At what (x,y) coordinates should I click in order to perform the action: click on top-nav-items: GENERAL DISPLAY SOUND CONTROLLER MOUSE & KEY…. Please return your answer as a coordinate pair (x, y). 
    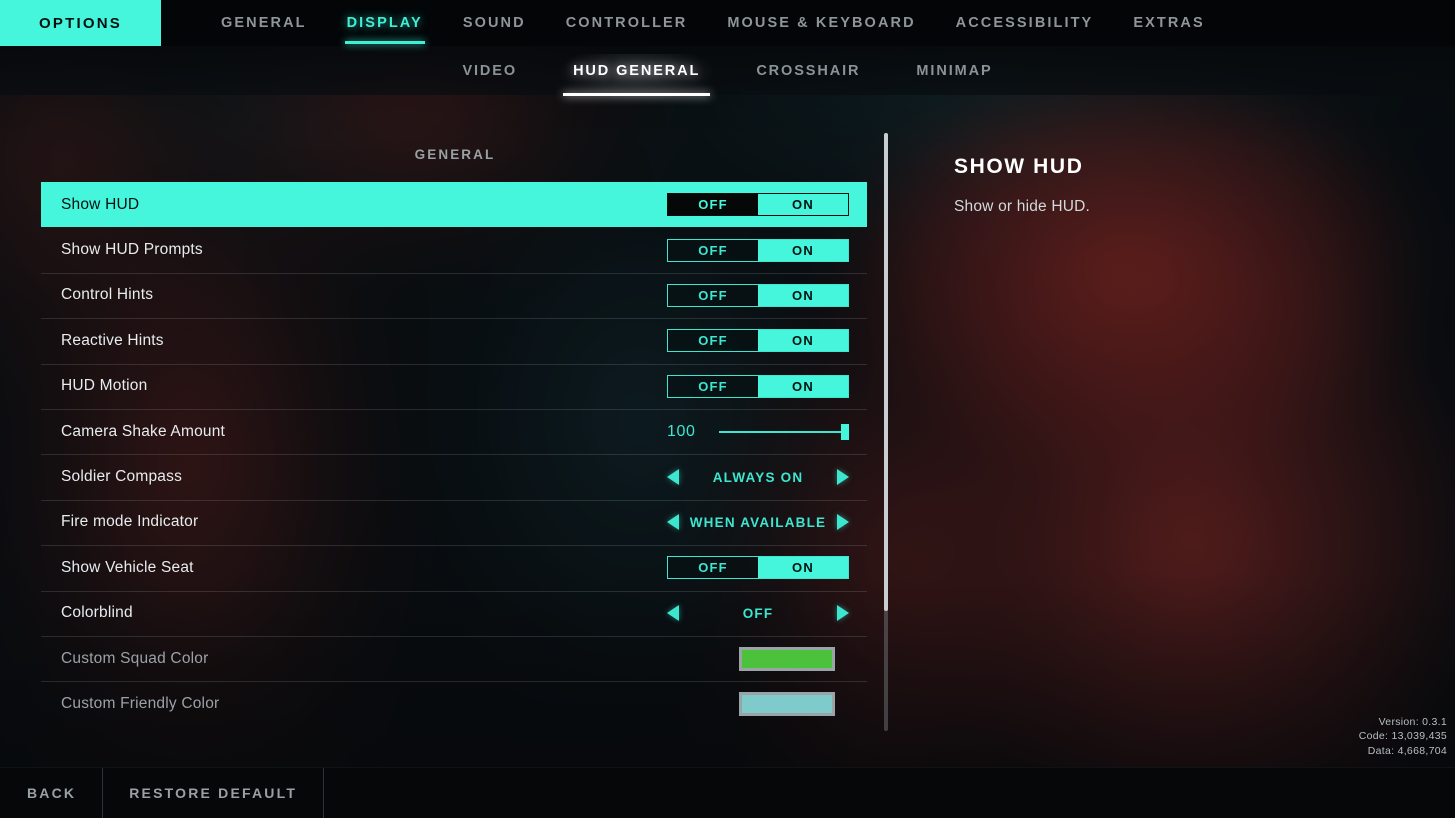
    Looking at the image, I should click on (693, 23).